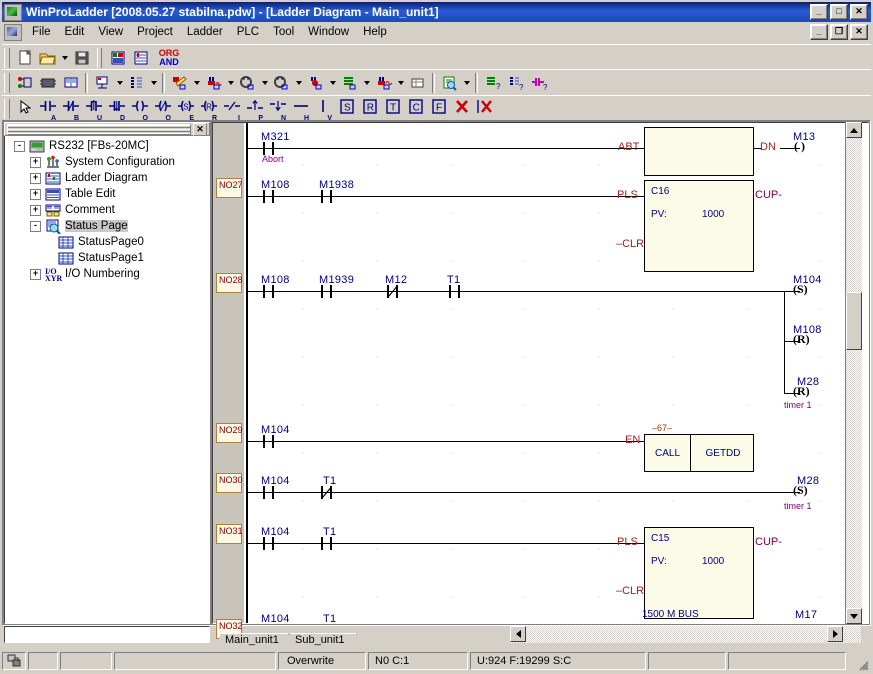 This screenshot has width=873, height=674. I want to click on tree-expander-io-numbering: +, so click(35, 274).